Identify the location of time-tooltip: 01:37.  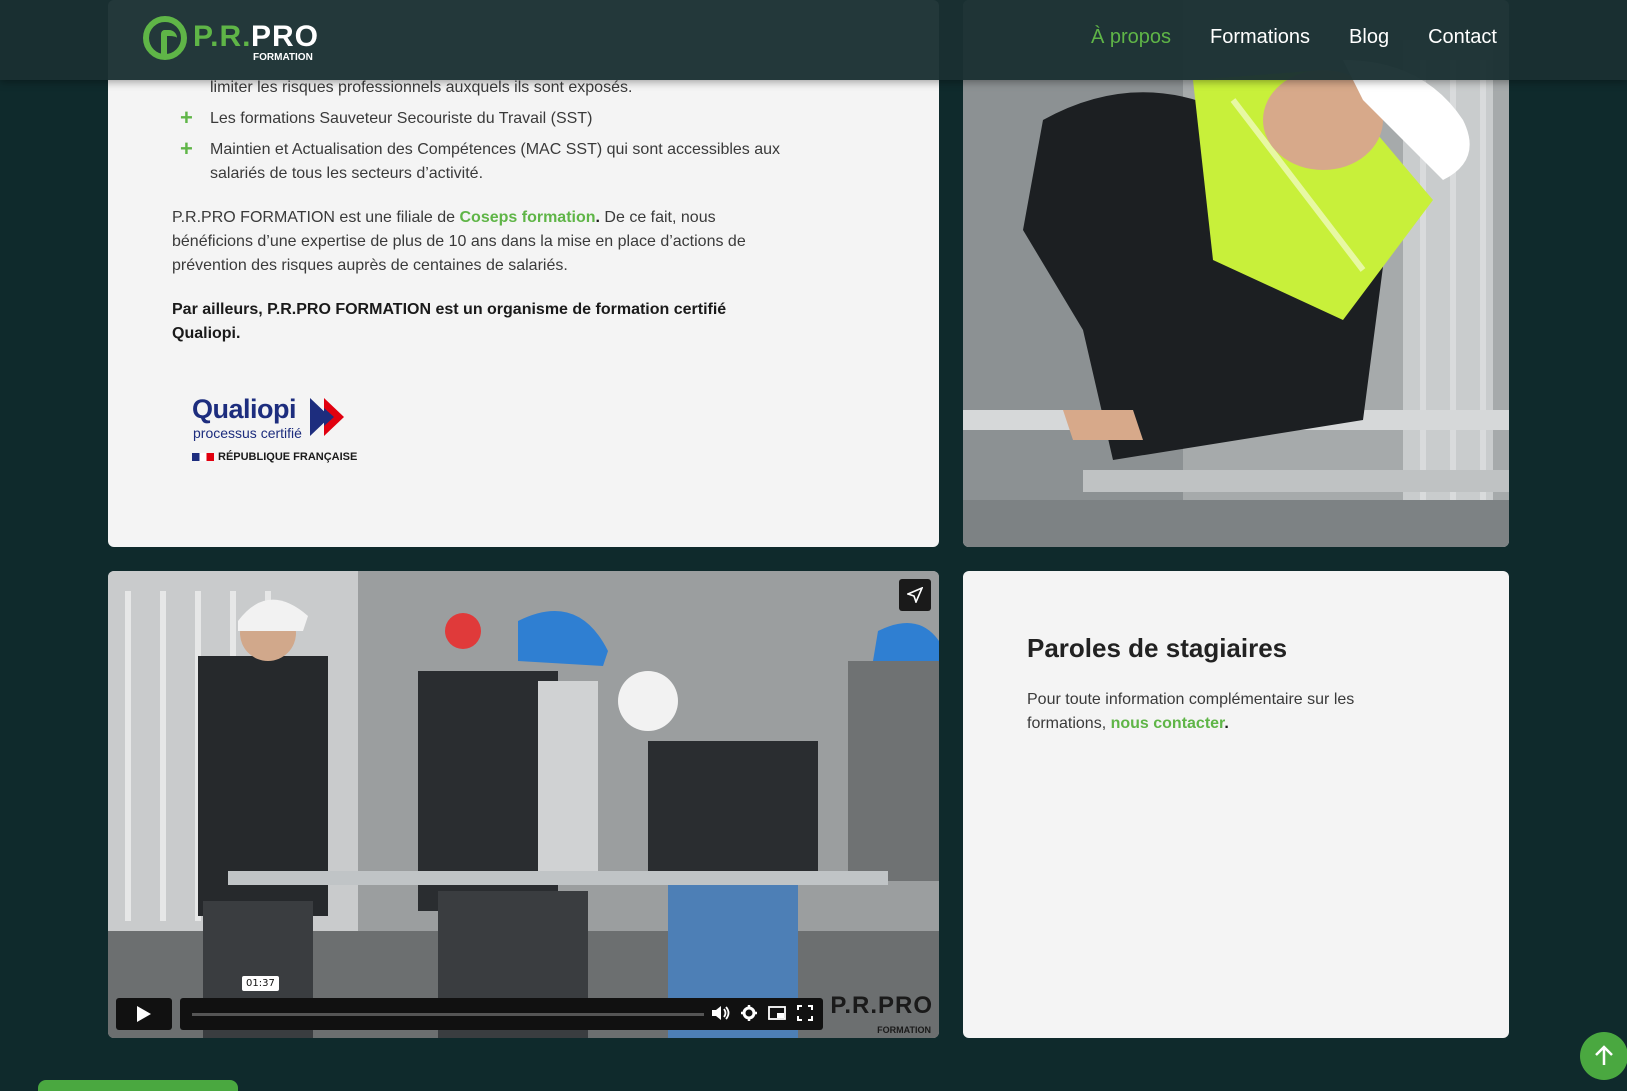
(260, 983).